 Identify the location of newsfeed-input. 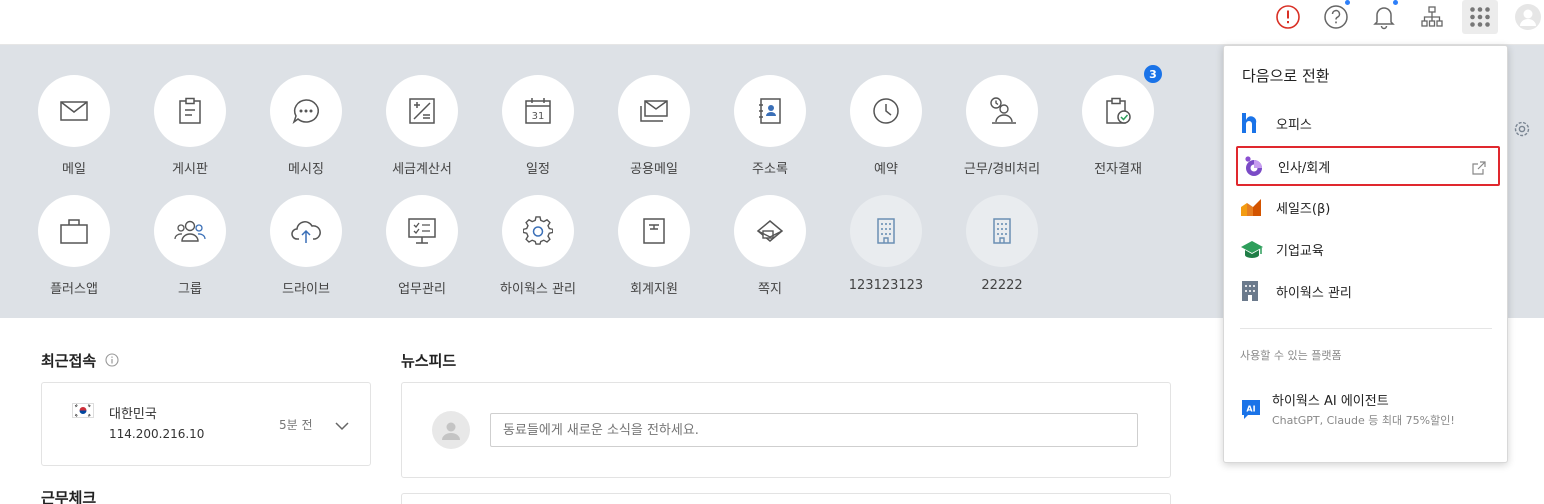
(814, 430).